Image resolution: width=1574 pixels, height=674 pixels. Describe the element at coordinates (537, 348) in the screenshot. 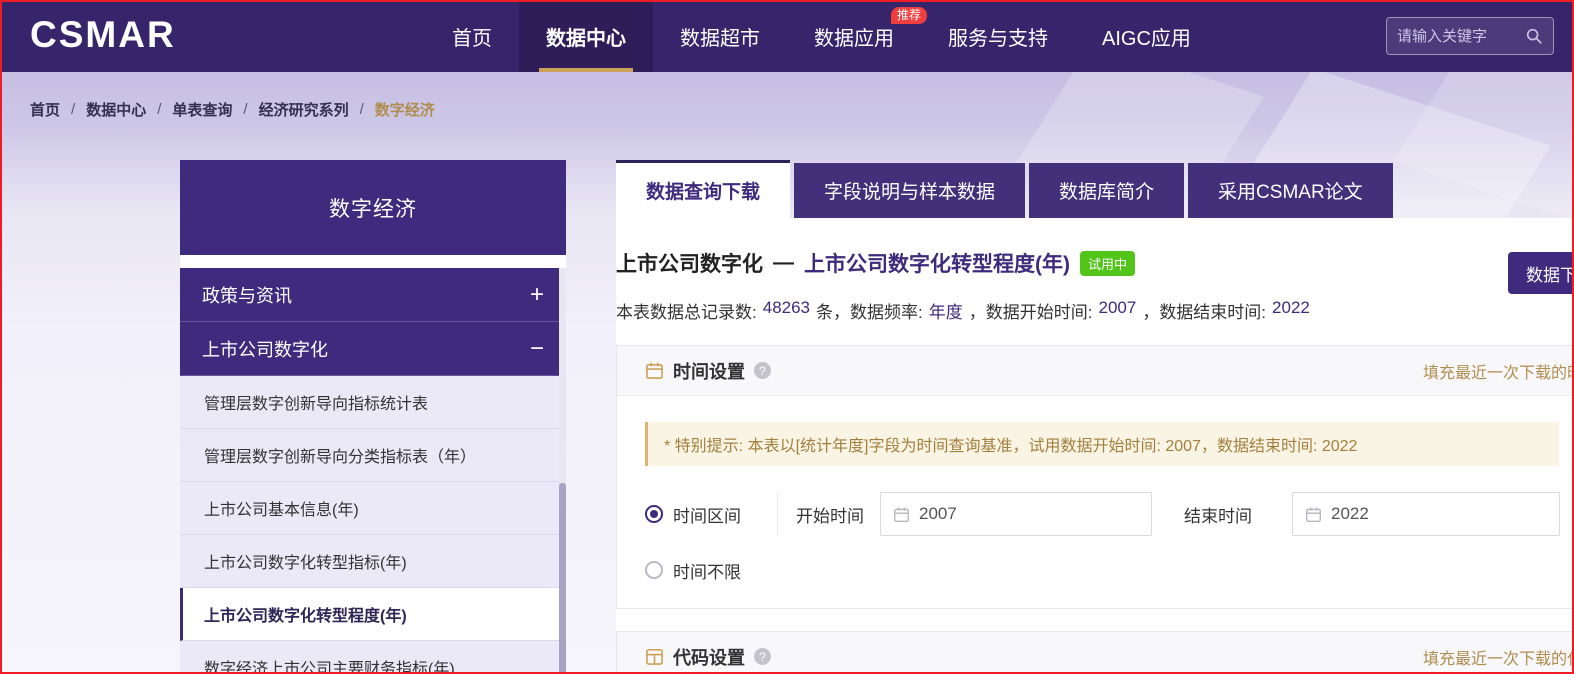

I see `collapse-icon: −` at that location.